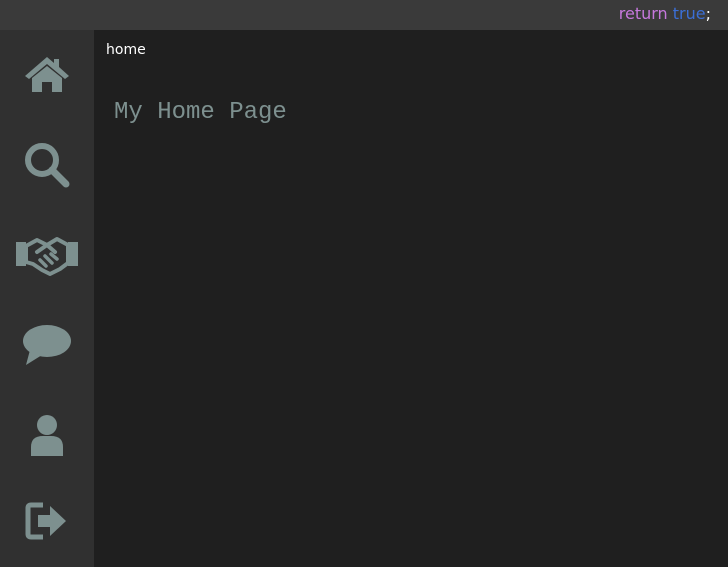 This screenshot has height=567, width=728. Describe the element at coordinates (47, 298) in the screenshot. I see `sidebar` at that location.